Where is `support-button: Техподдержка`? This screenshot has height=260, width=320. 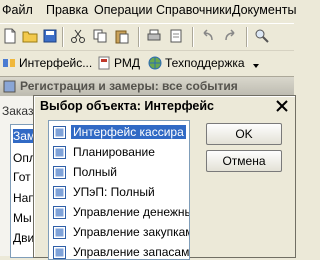 support-button: Техподдержка is located at coordinates (204, 63).